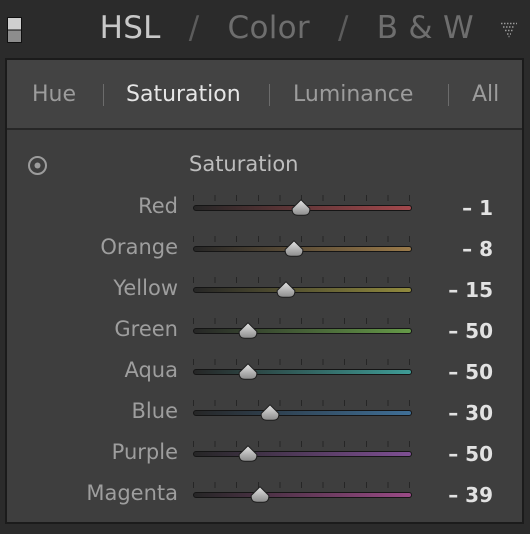  I want to click on tab-hsl: HSL, so click(130, 28).